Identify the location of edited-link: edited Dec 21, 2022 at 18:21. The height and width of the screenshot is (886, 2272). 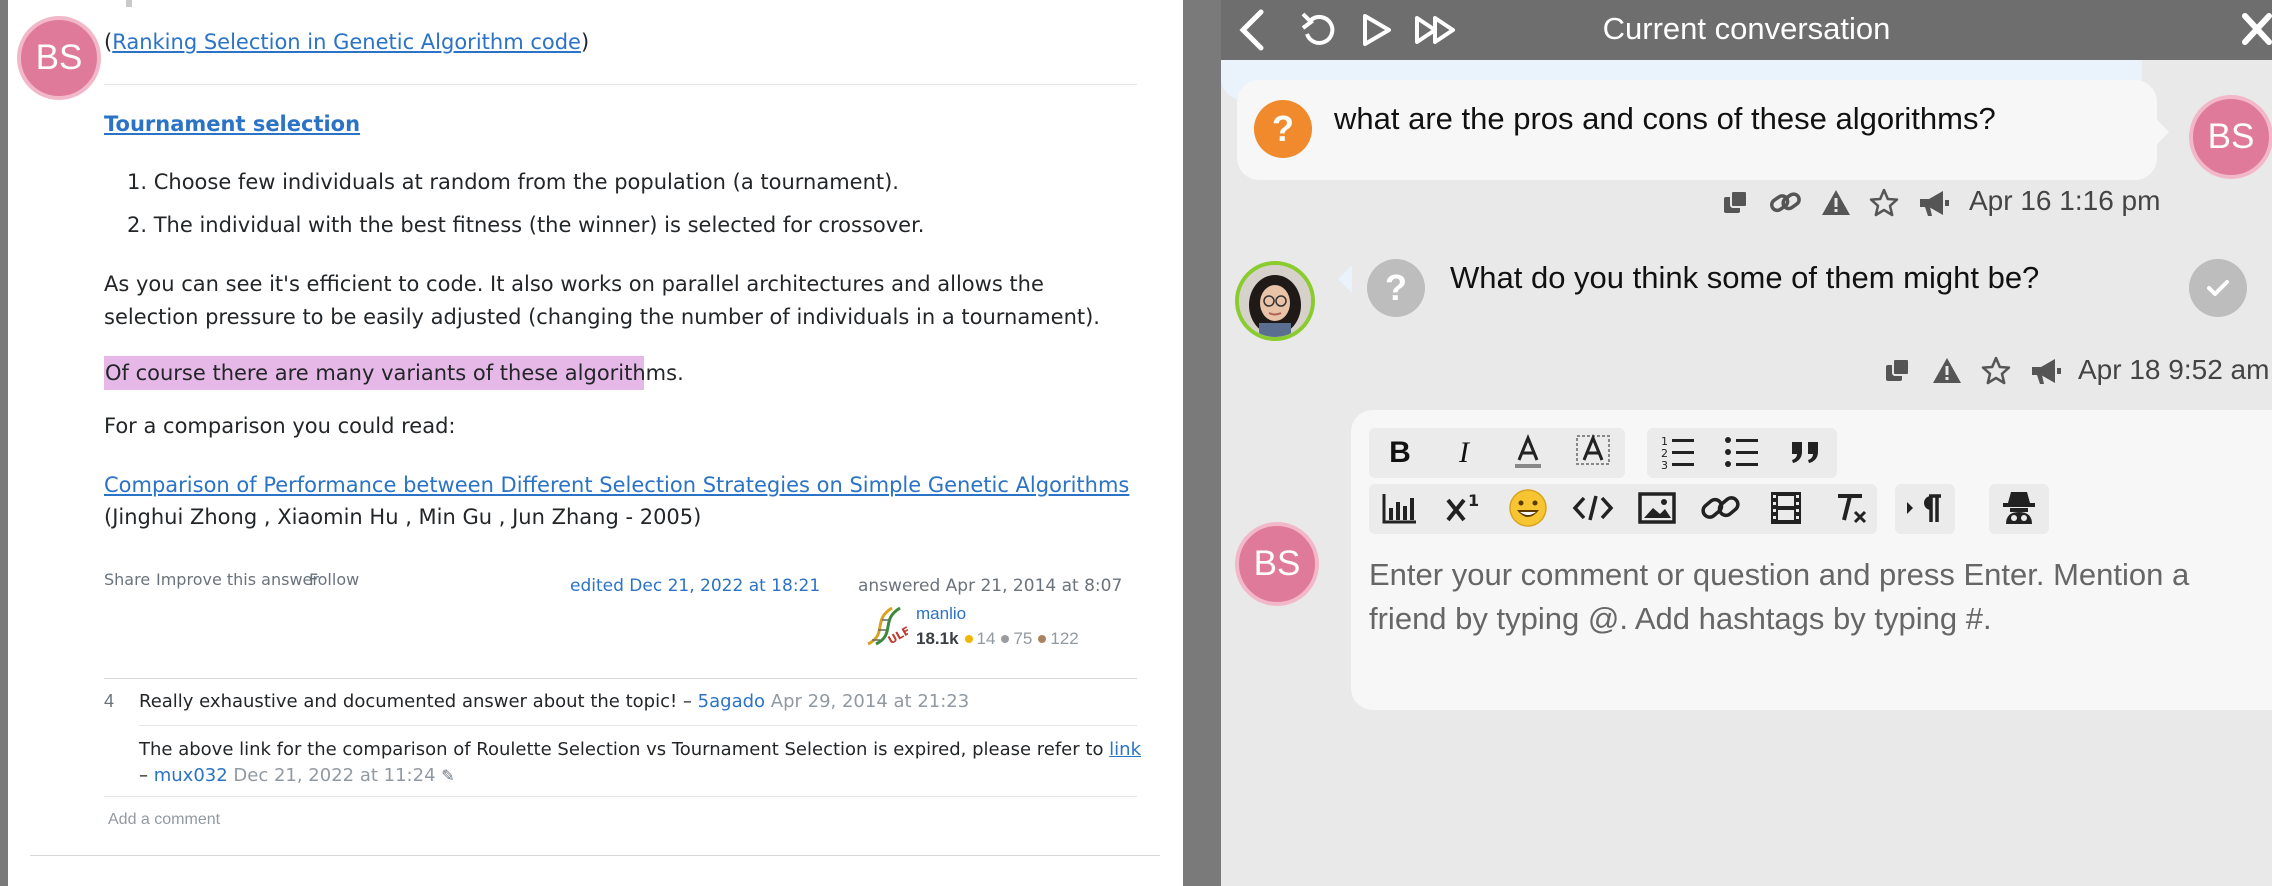
(695, 586).